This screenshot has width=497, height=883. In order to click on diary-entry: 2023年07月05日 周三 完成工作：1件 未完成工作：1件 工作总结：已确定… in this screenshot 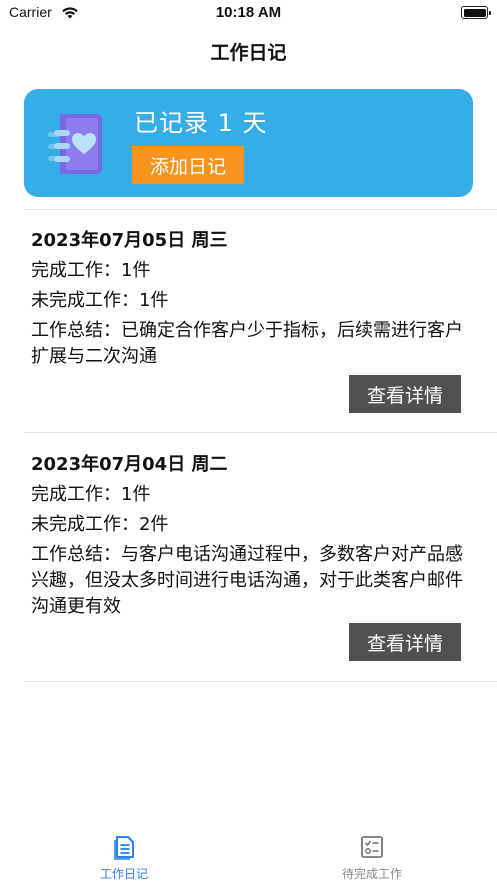, I will do `click(251, 298)`.